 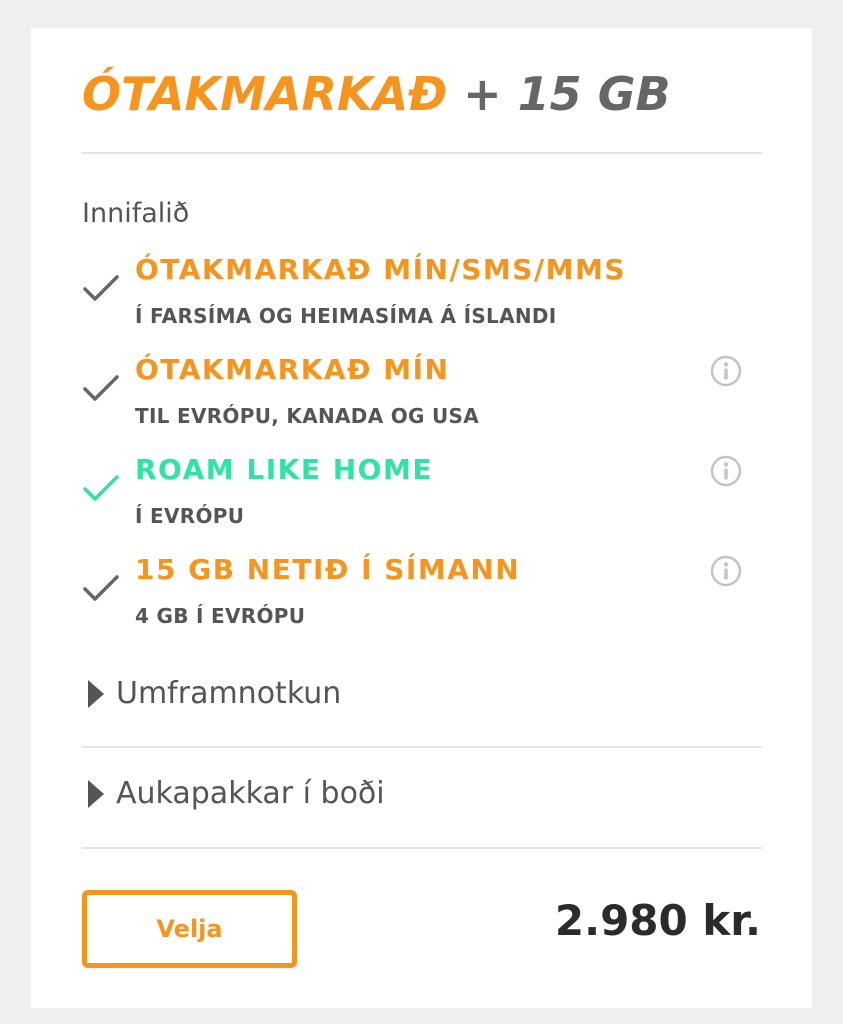 I want to click on feature-title: 15 GB NETIÐ Í SÍMANN, so click(x=328, y=569).